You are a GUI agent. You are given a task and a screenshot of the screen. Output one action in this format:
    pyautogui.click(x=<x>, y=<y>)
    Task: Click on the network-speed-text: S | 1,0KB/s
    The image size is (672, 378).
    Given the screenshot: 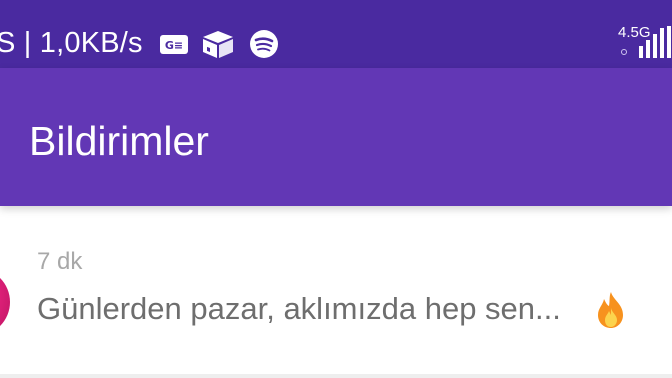 What is the action you would take?
    pyautogui.click(x=71, y=43)
    